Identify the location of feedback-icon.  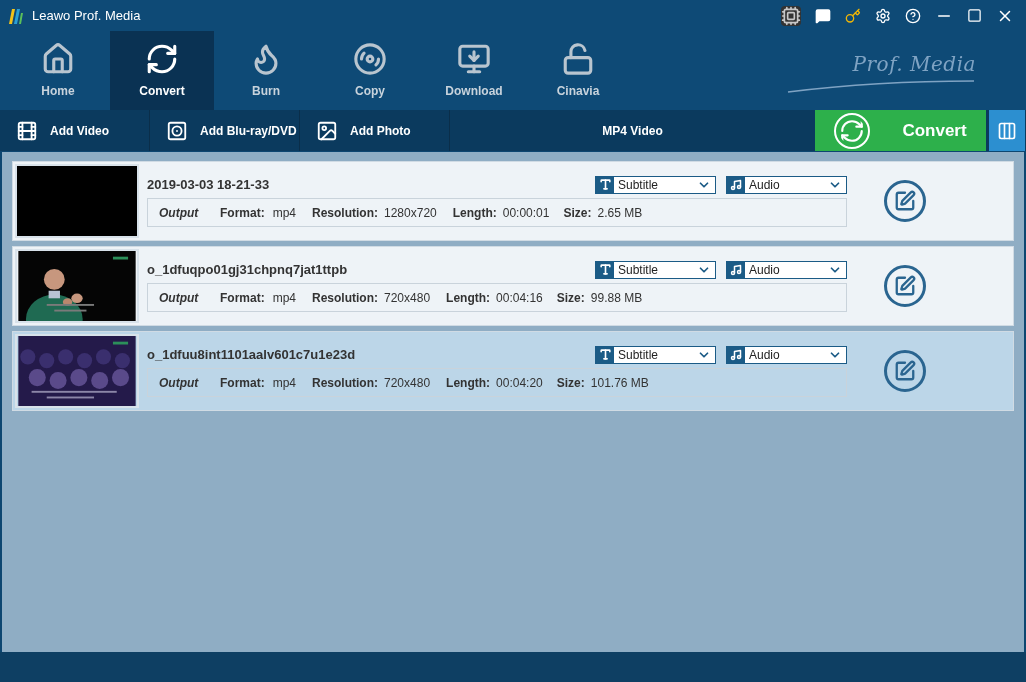
(823, 15).